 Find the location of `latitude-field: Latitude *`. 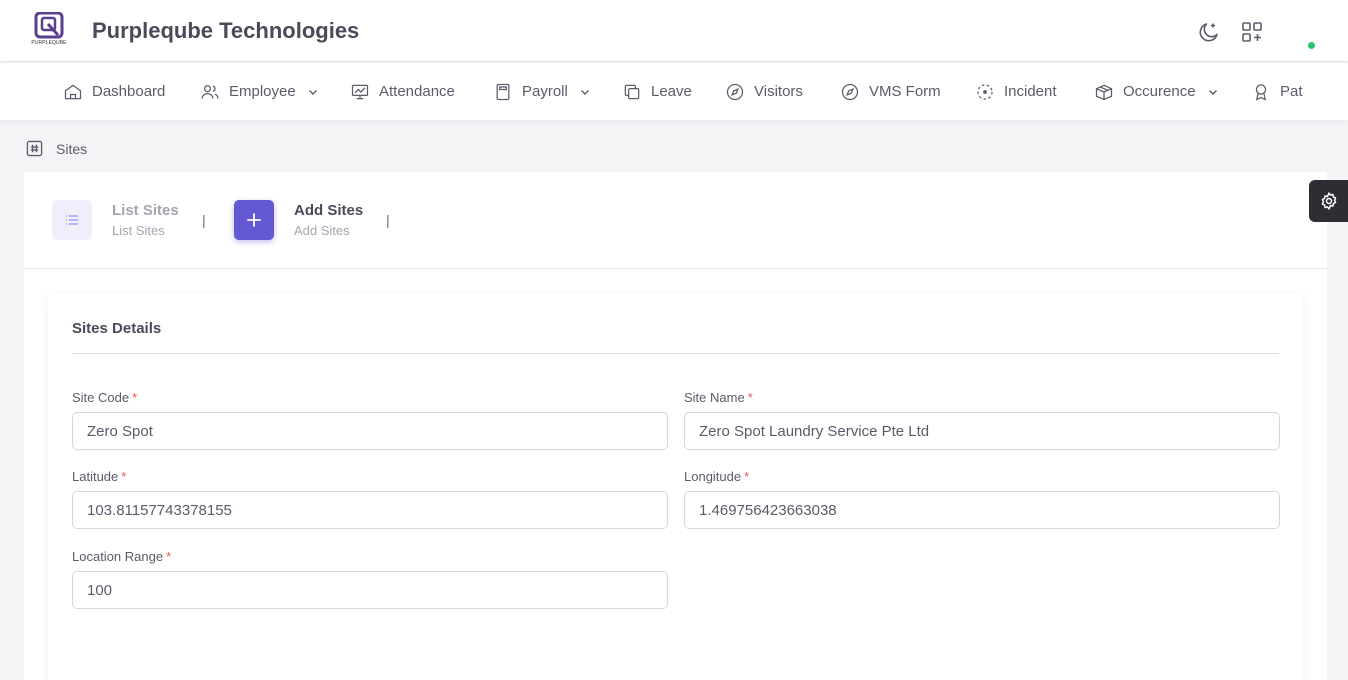

latitude-field: Latitude * is located at coordinates (370, 499).